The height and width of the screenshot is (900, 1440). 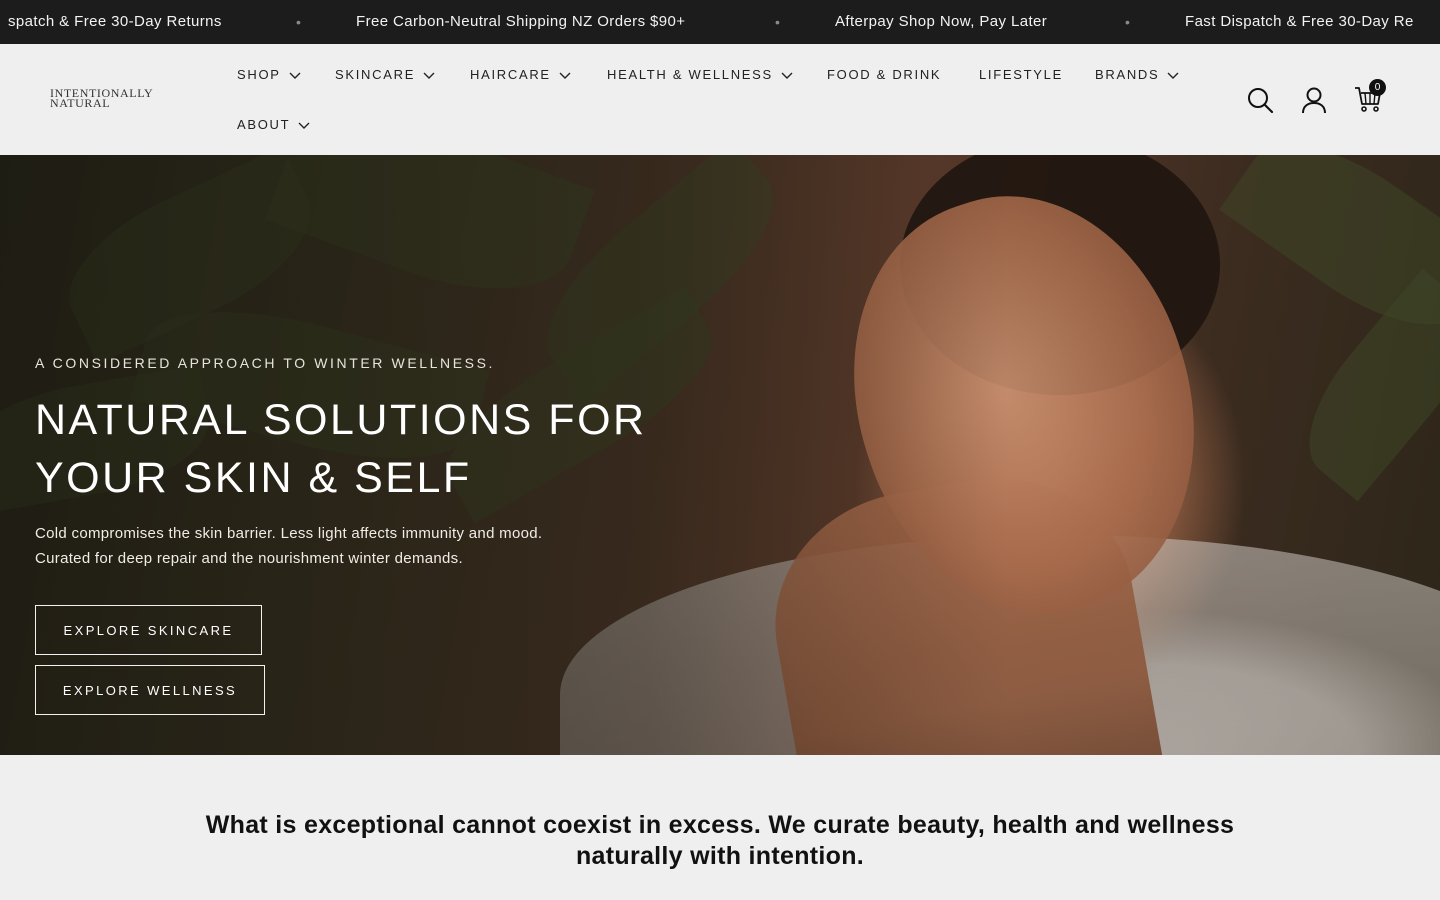 I want to click on explore-wellness-button: EXPLORE WELLNESS, so click(x=150, y=690).